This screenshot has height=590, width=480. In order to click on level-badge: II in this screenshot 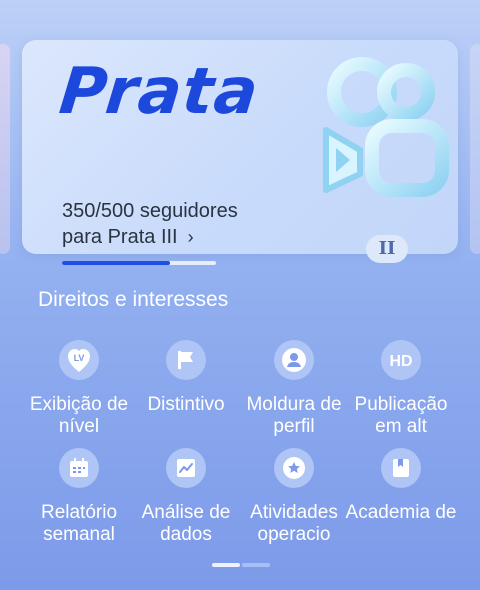, I will do `click(387, 249)`.